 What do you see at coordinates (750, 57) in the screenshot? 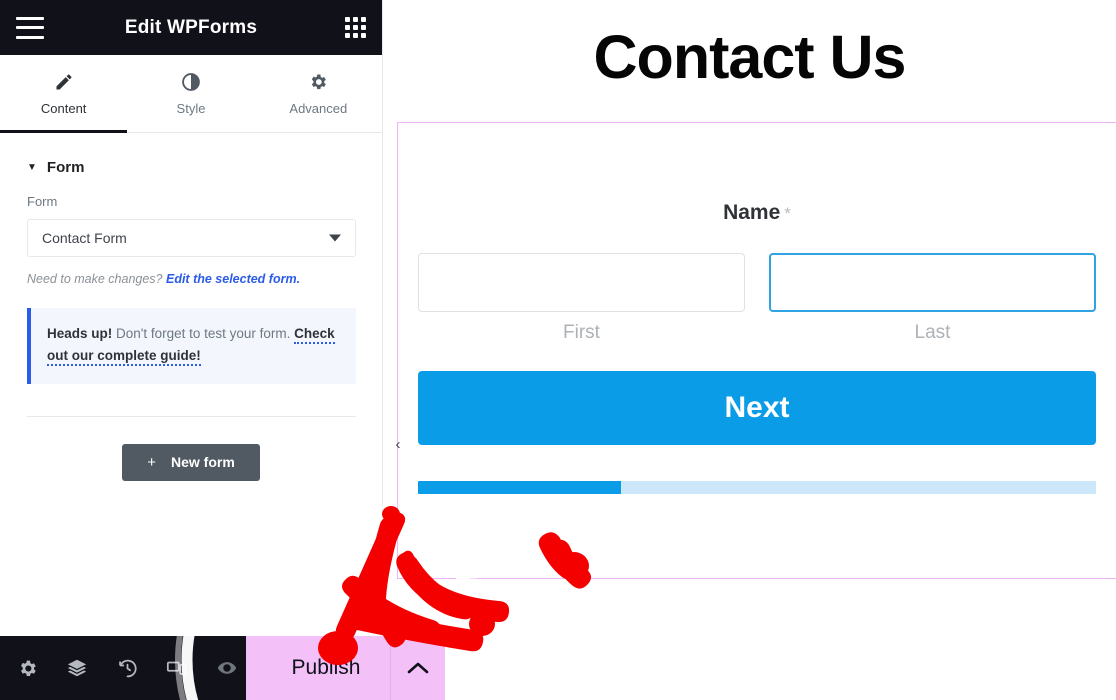
I see `page-title: Contact Us` at bounding box center [750, 57].